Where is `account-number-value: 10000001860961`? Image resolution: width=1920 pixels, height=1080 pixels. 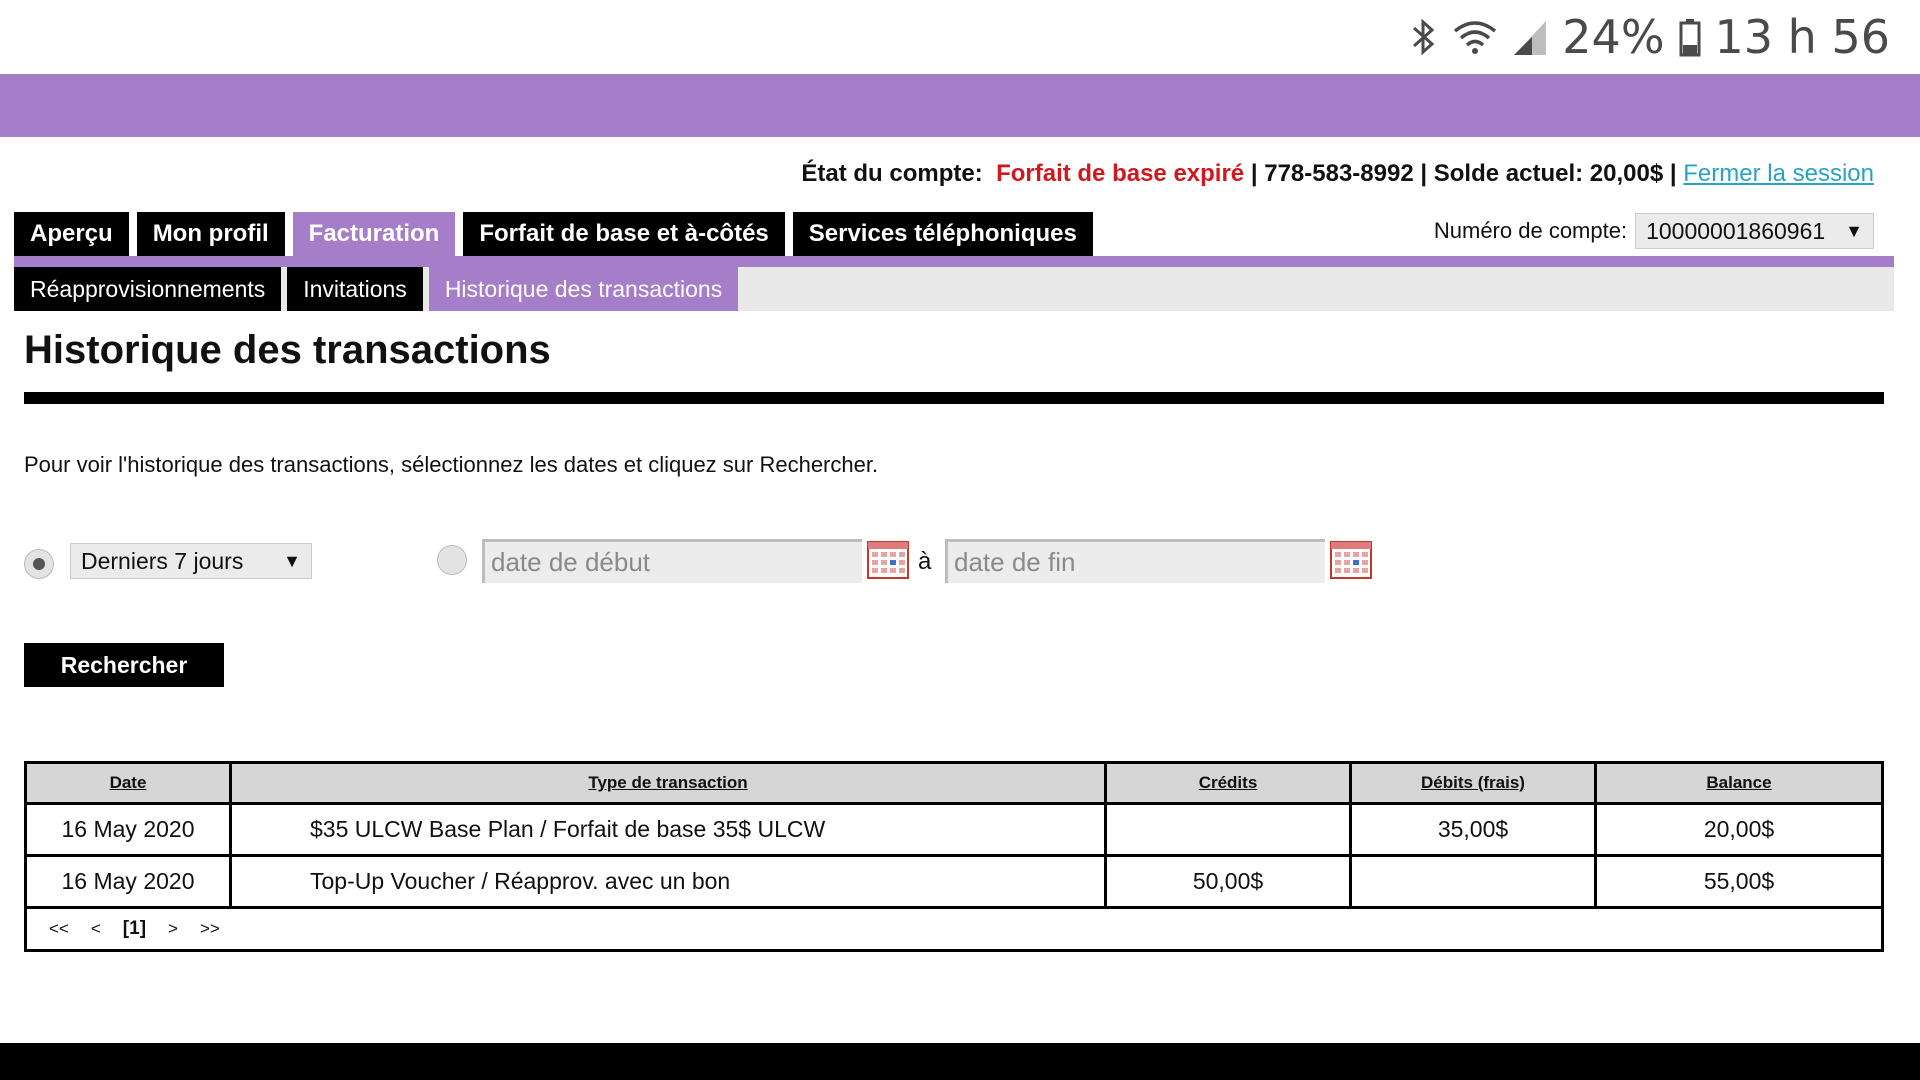
account-number-value: 10000001860961 is located at coordinates (1736, 230).